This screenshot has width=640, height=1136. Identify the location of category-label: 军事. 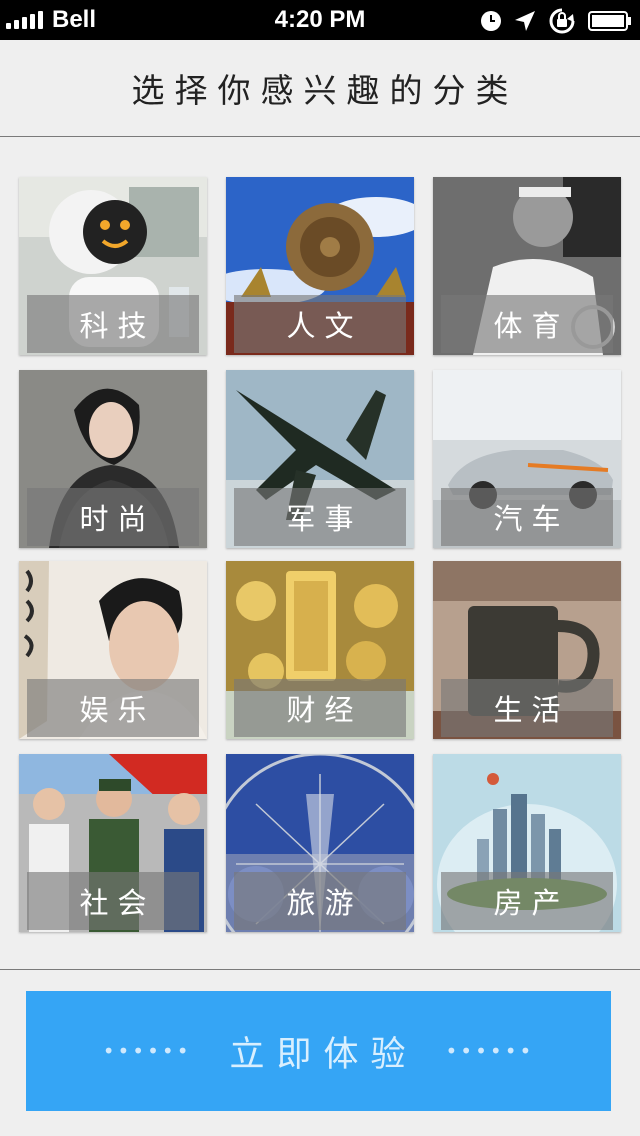
(320, 517).